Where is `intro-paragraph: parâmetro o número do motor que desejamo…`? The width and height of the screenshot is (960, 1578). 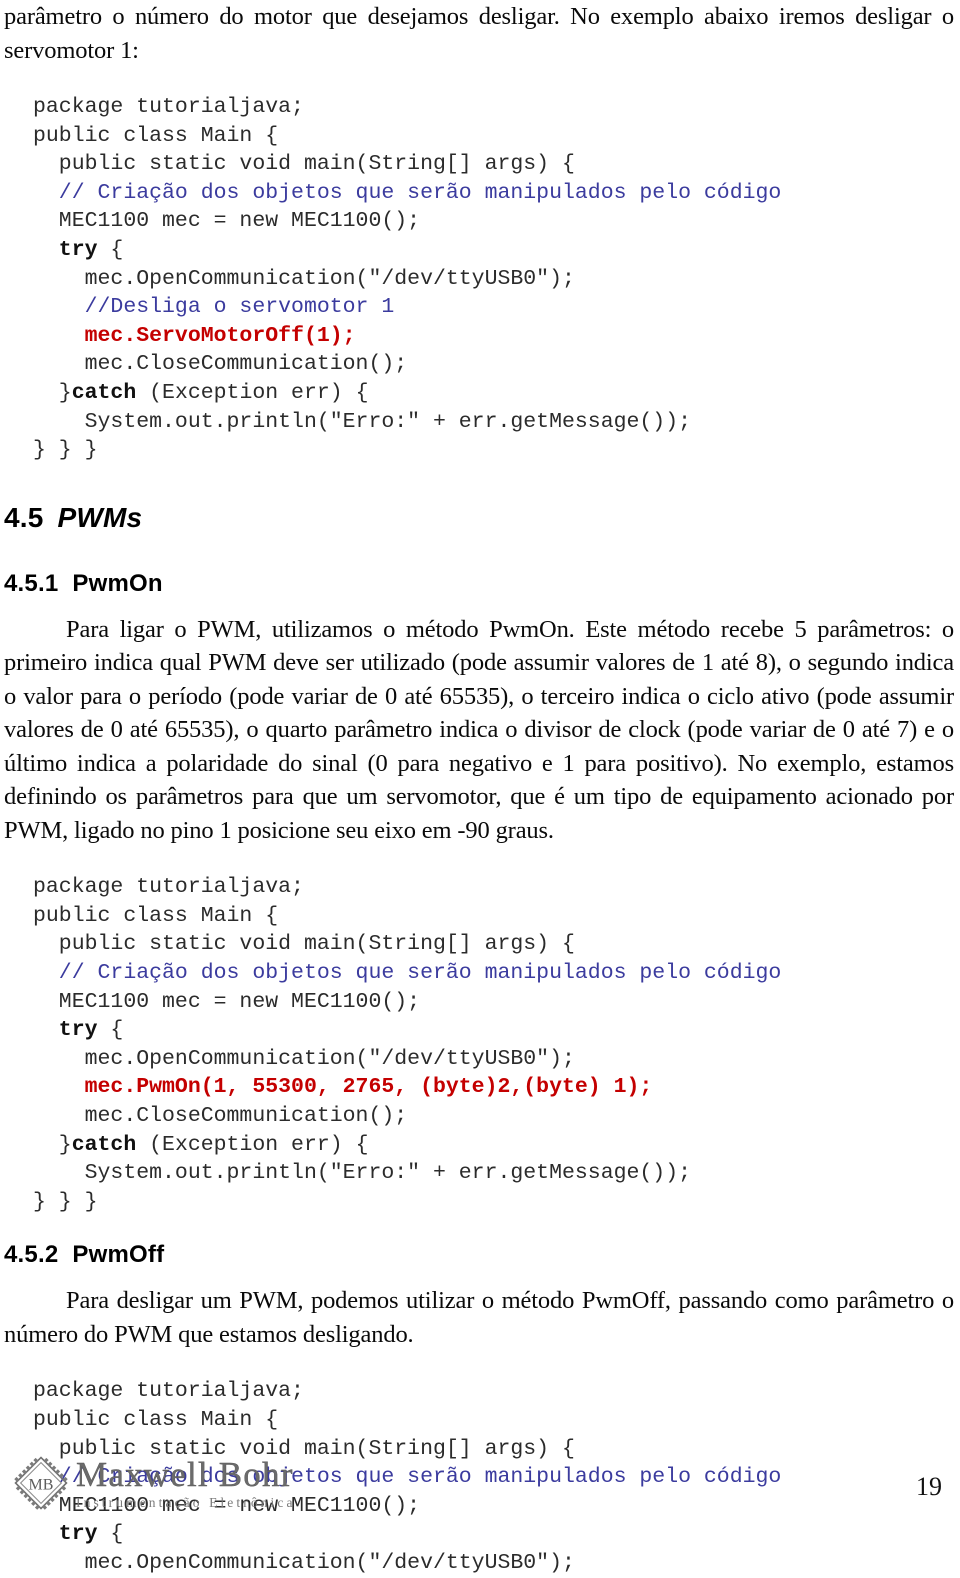
intro-paragraph: parâmetro o número do motor que desejamo… is located at coordinates (479, 33).